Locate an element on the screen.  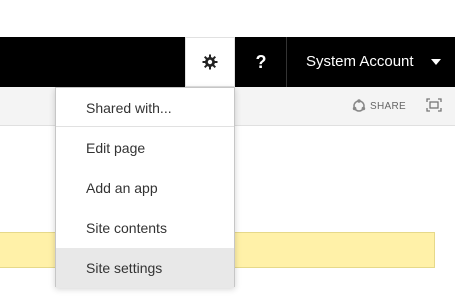
help-icon: ? is located at coordinates (261, 61).